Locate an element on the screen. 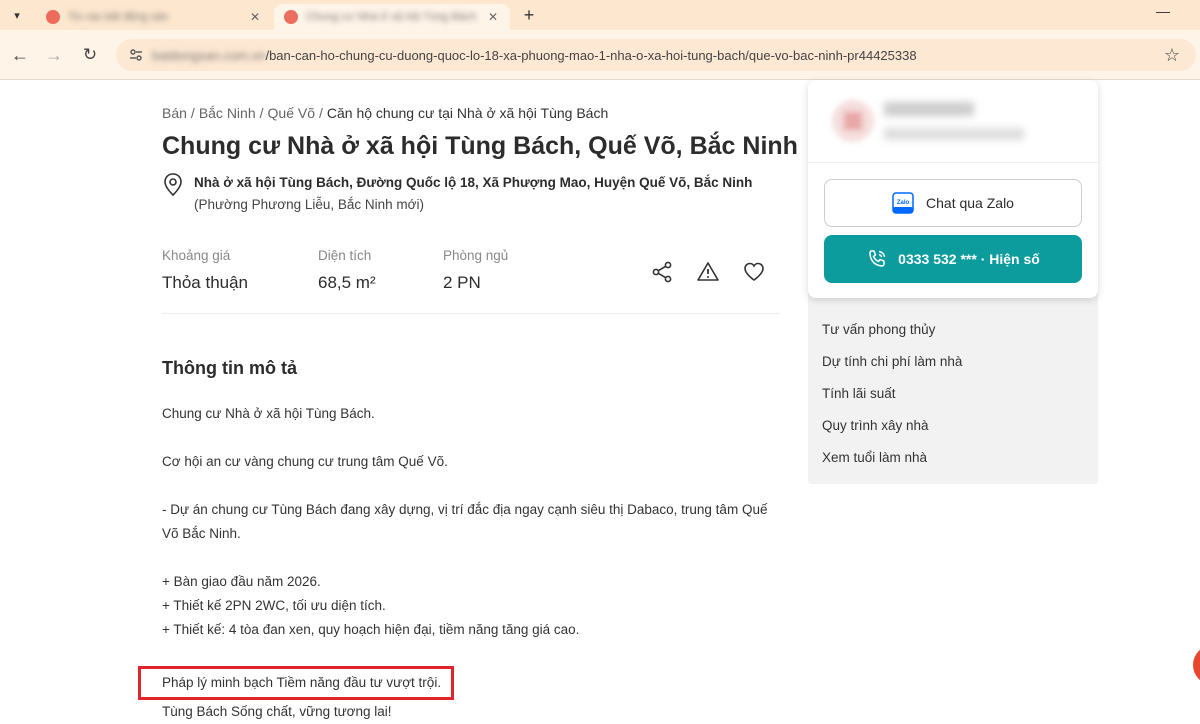 This screenshot has height=724, width=1200. stat-bedrooms: Phòng ngủ 2 PN is located at coordinates (475, 270).